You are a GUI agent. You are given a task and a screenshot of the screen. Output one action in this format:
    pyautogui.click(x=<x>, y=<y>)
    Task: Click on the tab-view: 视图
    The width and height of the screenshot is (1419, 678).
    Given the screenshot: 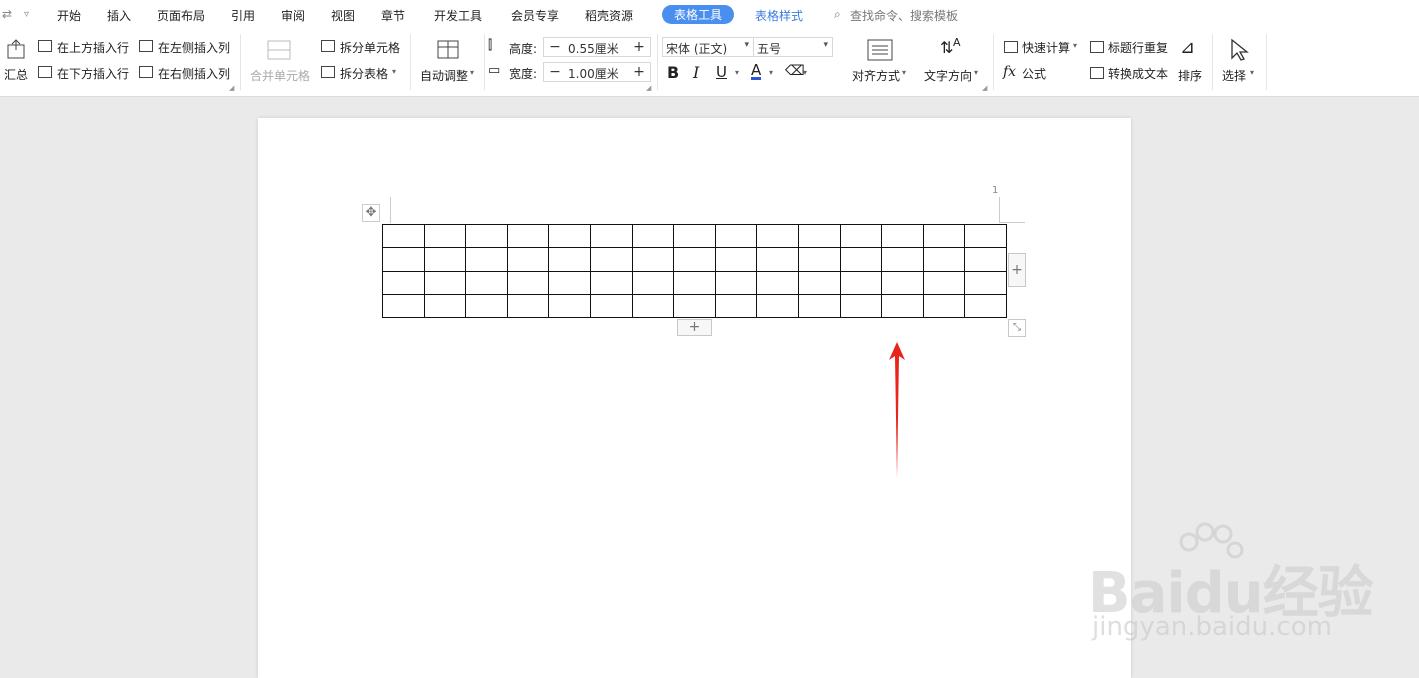 What is the action you would take?
    pyautogui.click(x=343, y=15)
    